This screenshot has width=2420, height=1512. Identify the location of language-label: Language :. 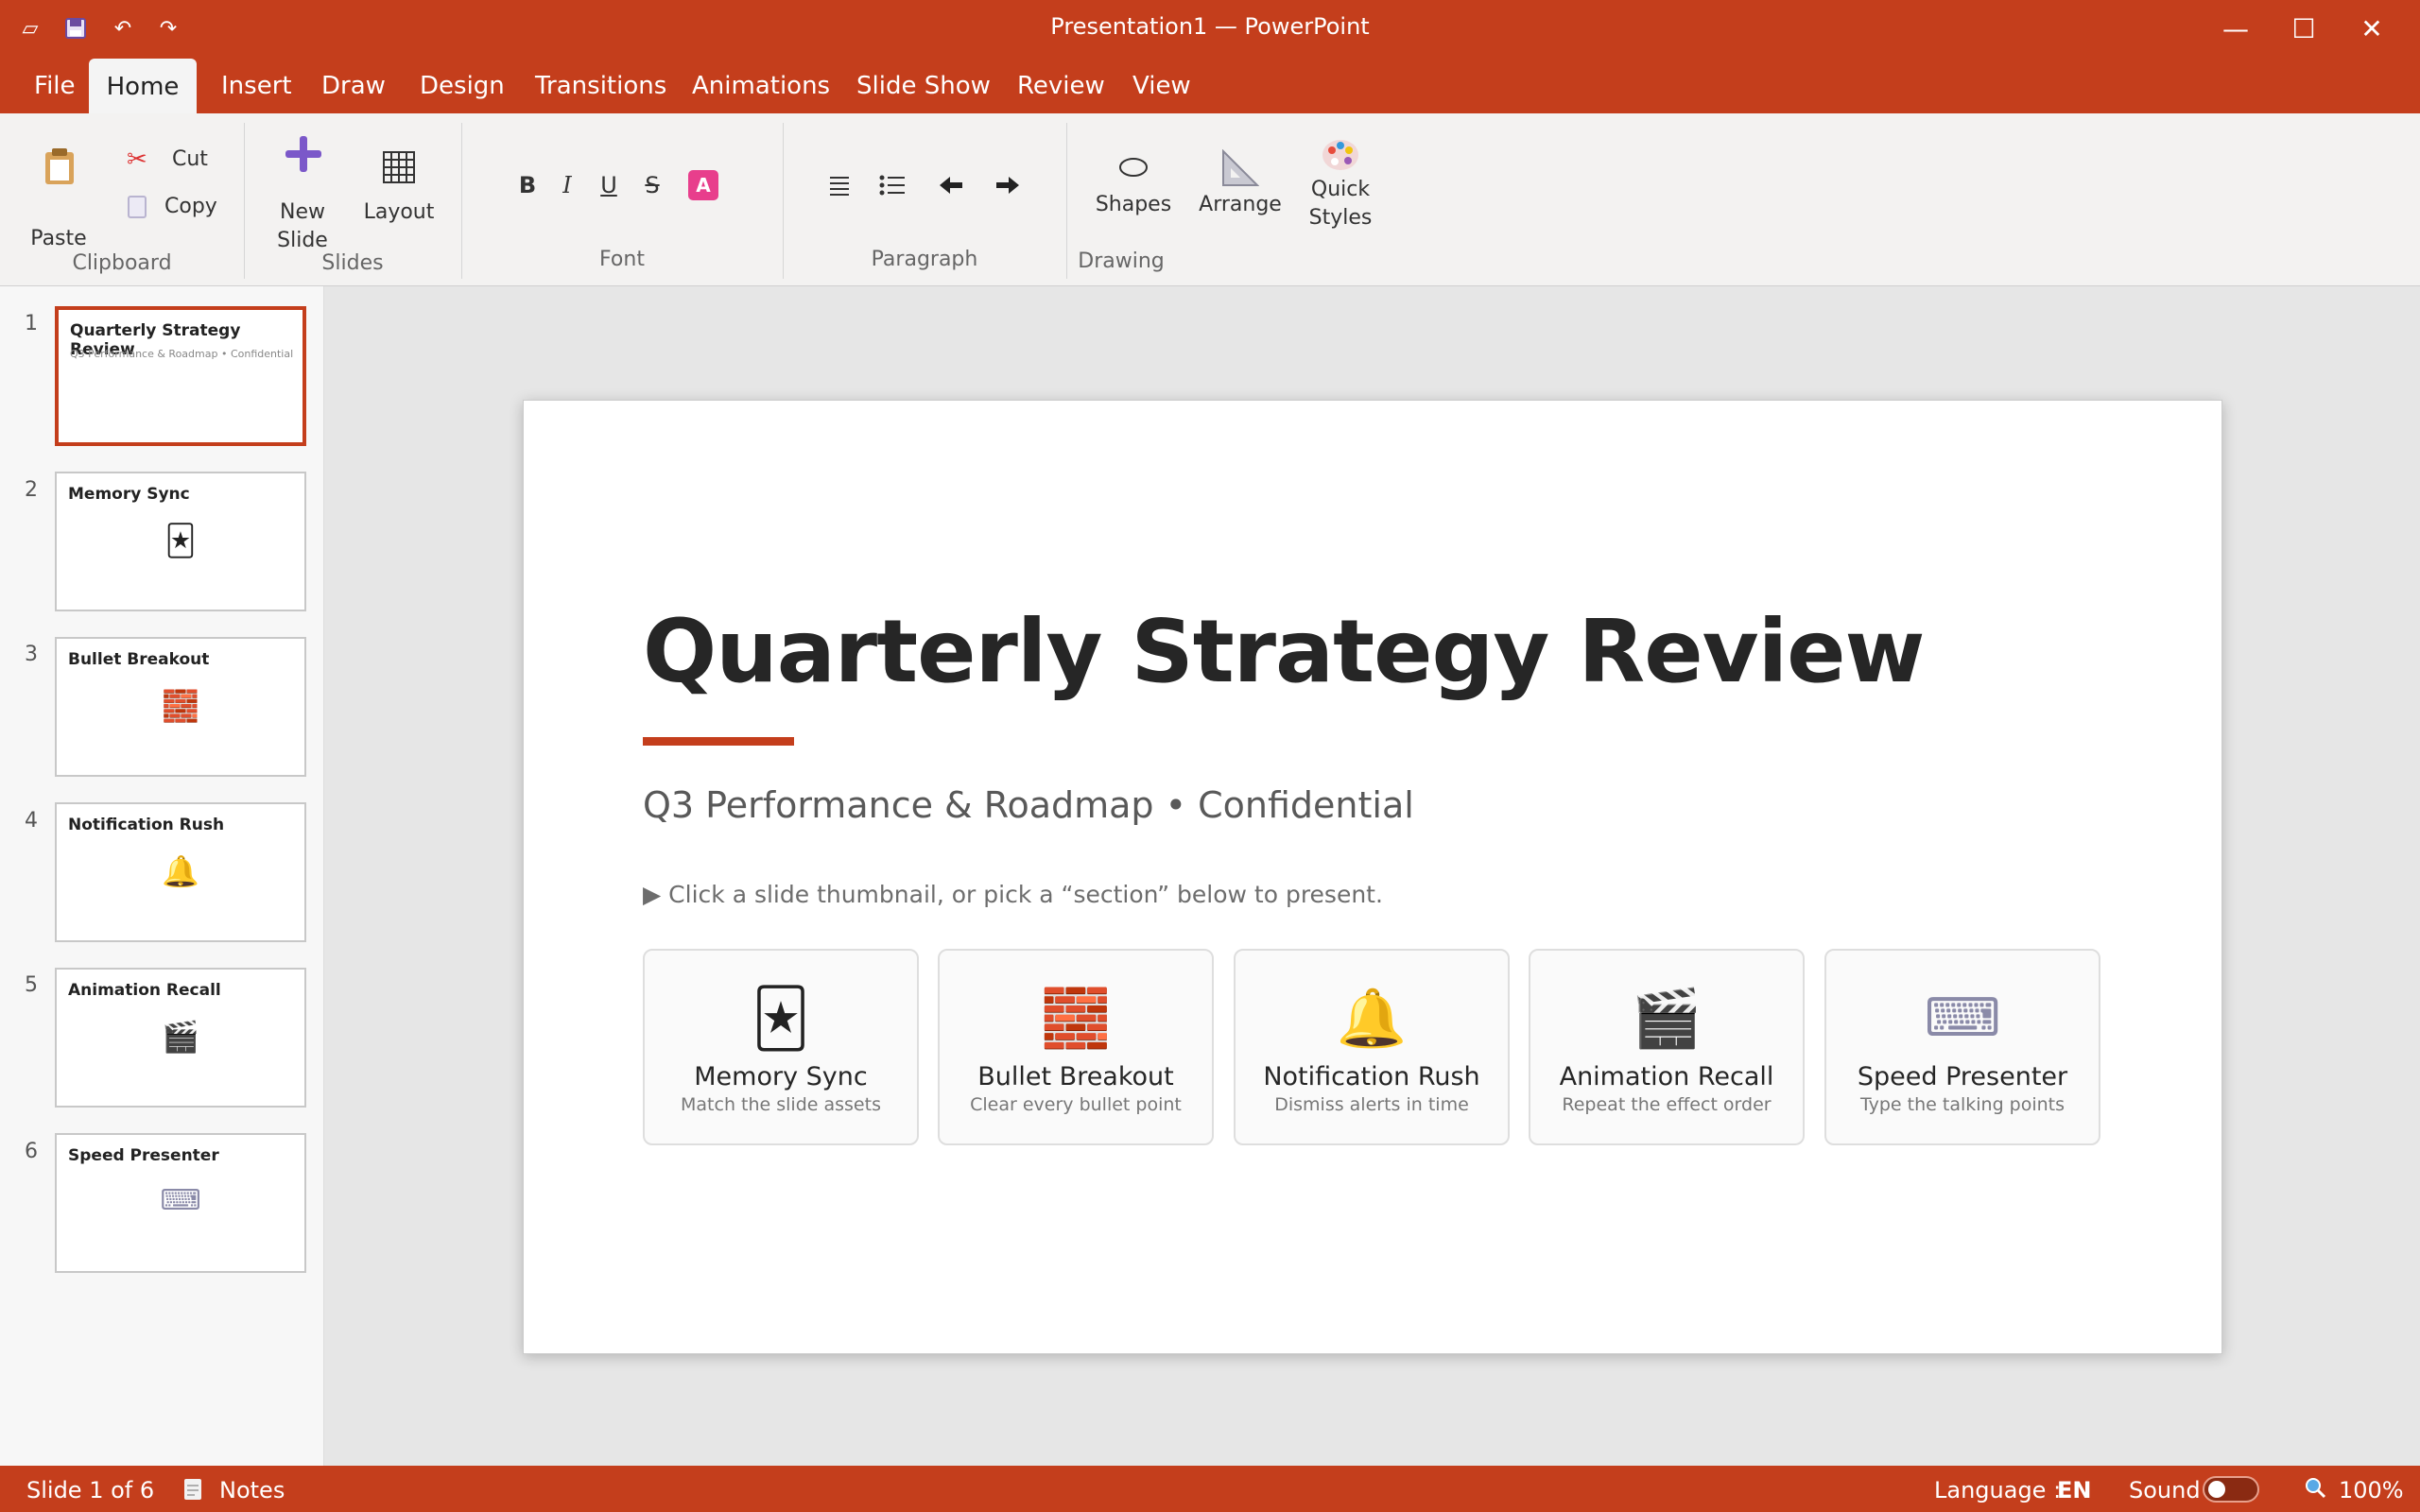
(1998, 1490).